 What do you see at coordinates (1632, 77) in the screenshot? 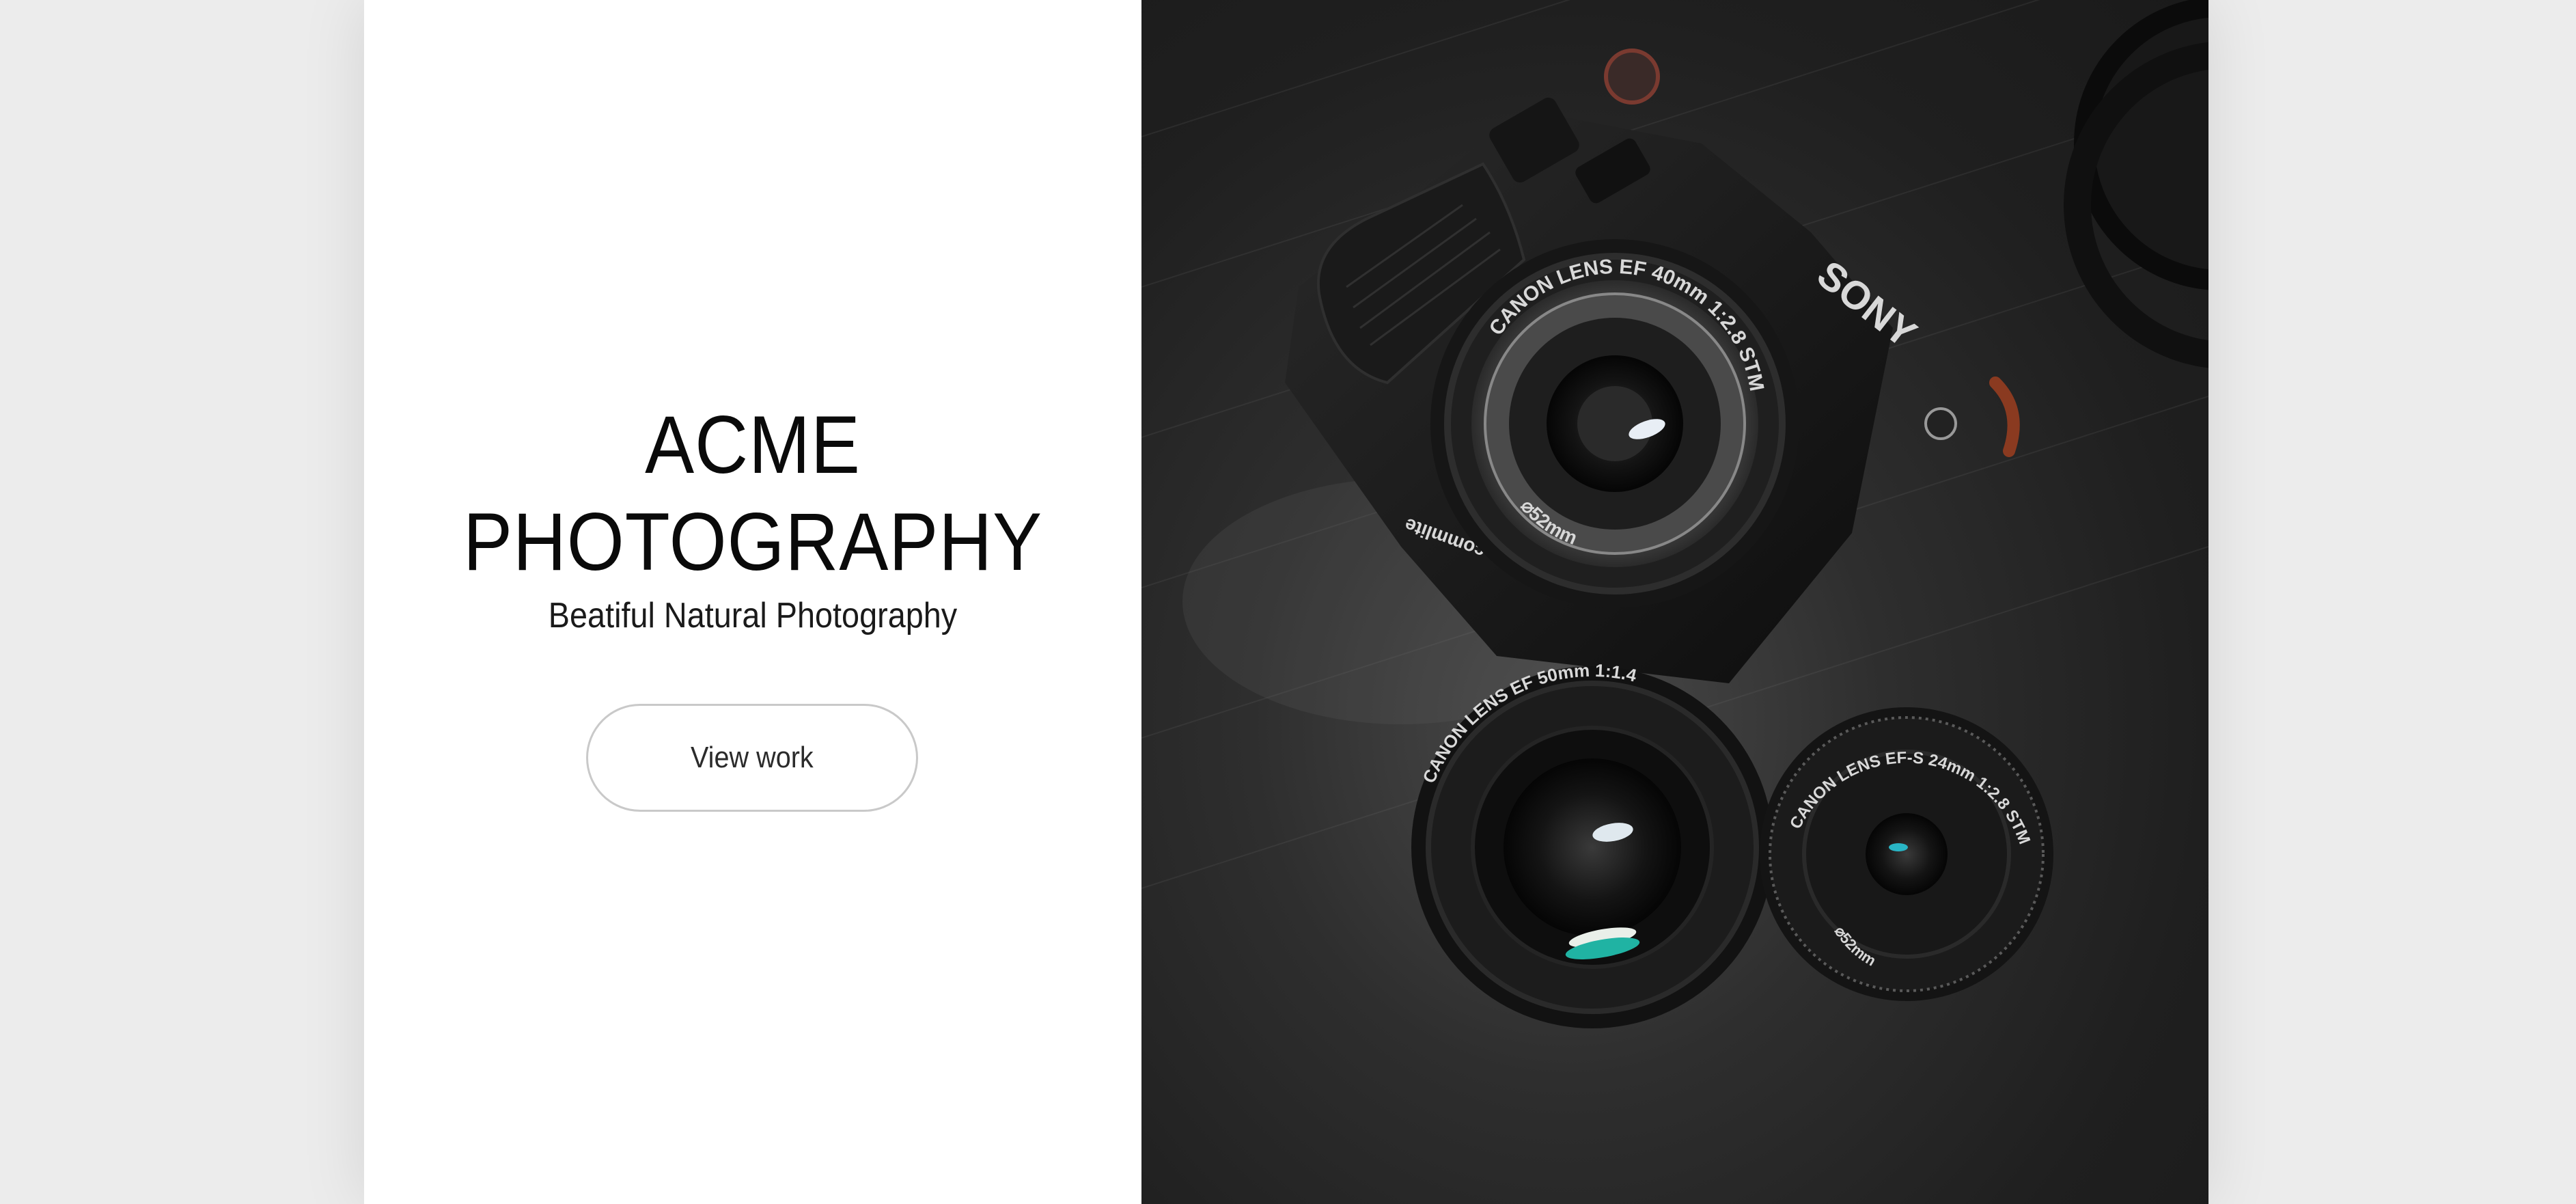
I see `small-ring` at bounding box center [1632, 77].